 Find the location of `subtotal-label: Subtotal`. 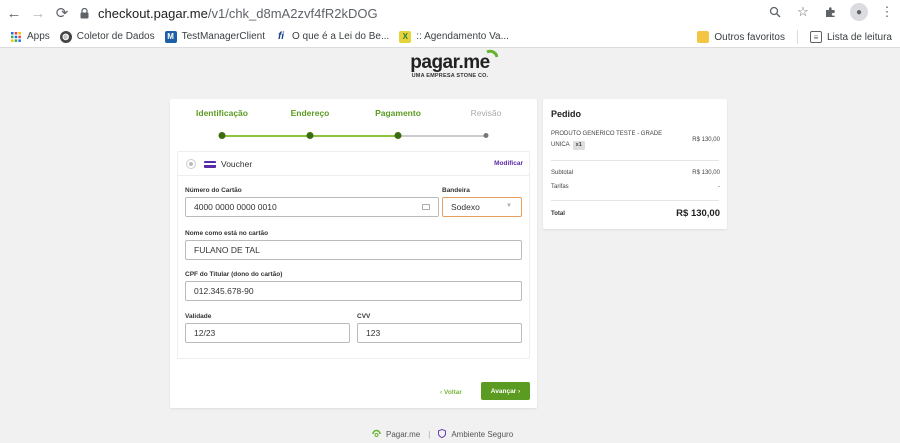

subtotal-label: Subtotal is located at coordinates (562, 173).